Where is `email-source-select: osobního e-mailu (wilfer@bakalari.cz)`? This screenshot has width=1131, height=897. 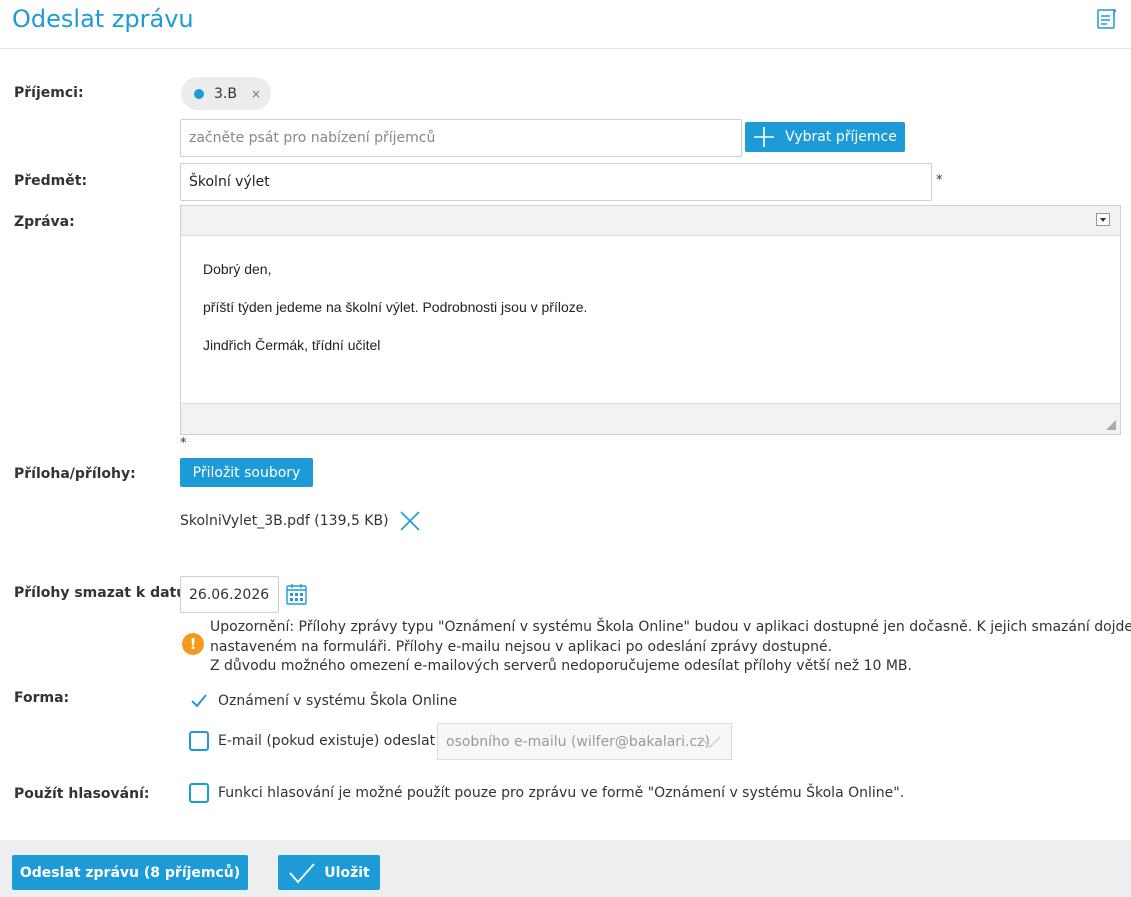
email-source-select: osobního e-mailu (wilfer@bakalari.cz) is located at coordinates (584, 741).